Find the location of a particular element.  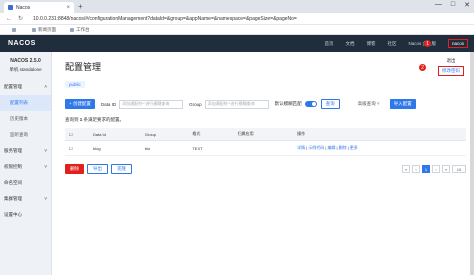

sidebar-group-settings: 设置中心 is located at coordinates (25, 215).